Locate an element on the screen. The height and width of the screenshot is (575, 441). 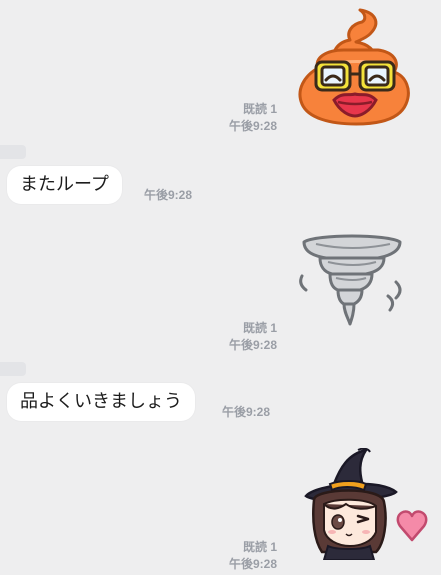
witch-girl-heart-sticker is located at coordinates (366, 504).